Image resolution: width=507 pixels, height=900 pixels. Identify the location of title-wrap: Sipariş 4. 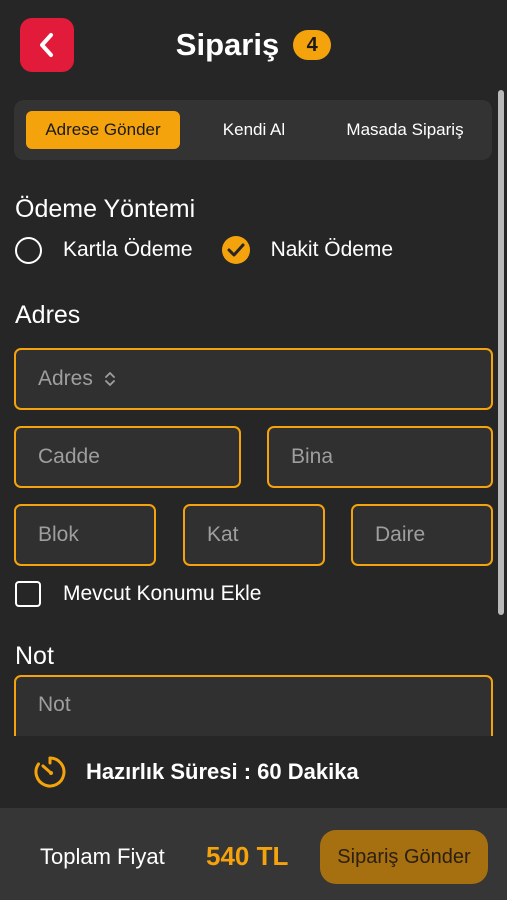
(253, 45).